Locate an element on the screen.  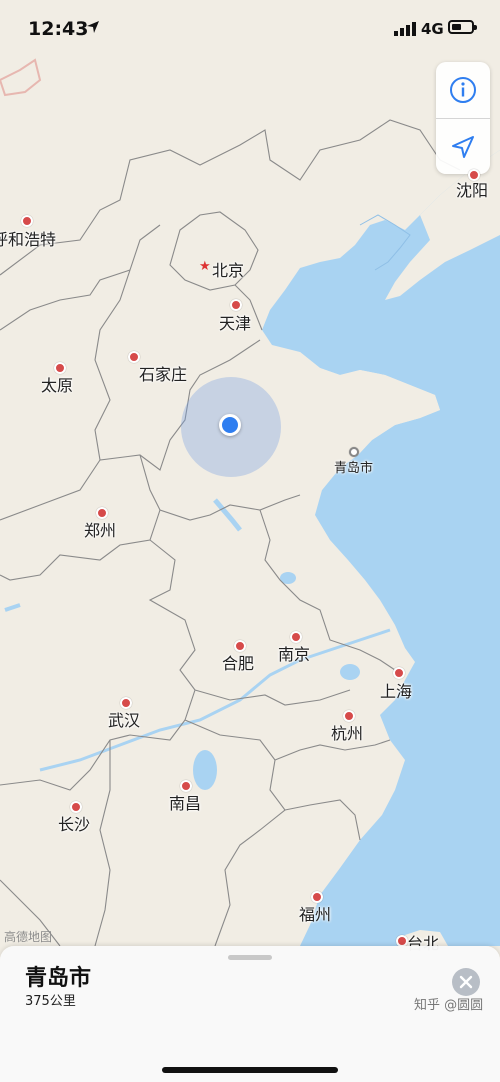
city-label-changsha: 长沙 is located at coordinates (74, 823).